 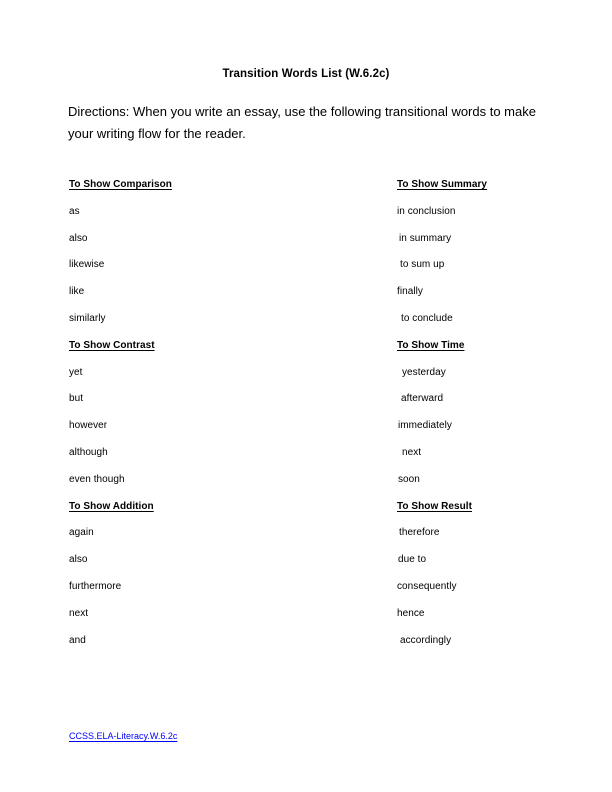 I want to click on section-row: To Show Comparison, so click(x=219, y=189).